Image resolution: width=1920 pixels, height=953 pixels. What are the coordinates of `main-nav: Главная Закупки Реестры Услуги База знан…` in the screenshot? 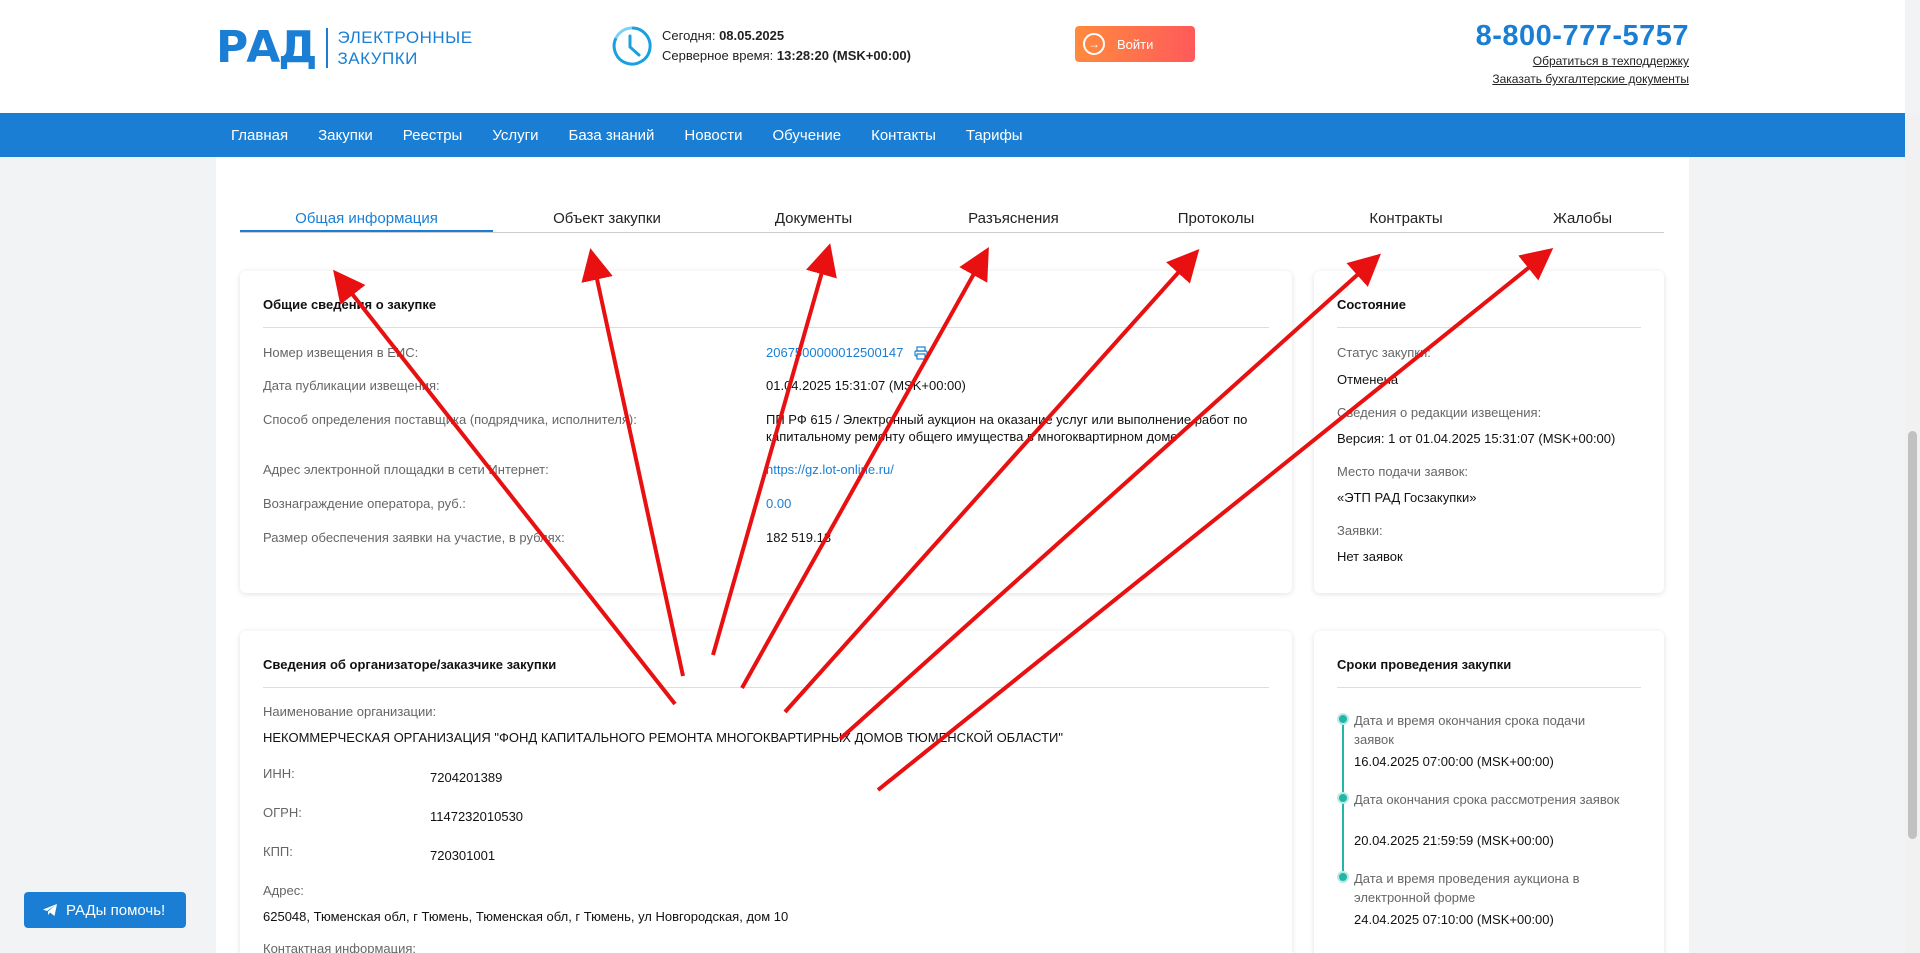 It's located at (952, 135).